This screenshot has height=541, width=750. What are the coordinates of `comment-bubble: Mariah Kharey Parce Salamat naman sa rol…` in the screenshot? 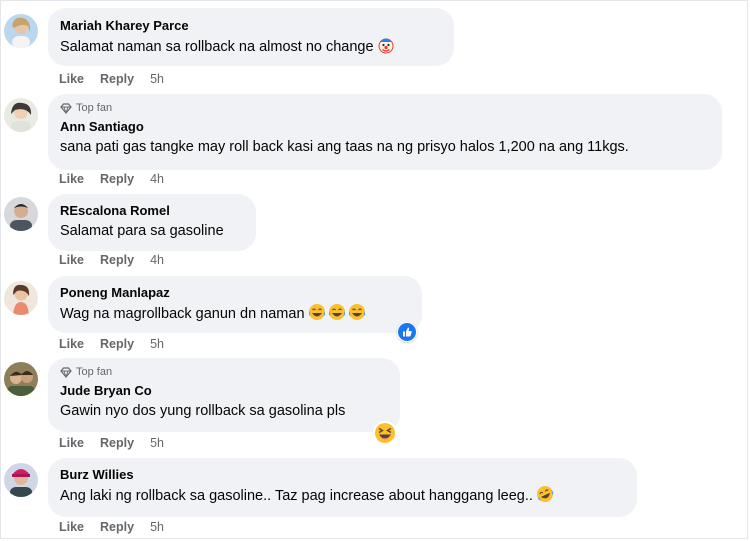 It's located at (251, 37).